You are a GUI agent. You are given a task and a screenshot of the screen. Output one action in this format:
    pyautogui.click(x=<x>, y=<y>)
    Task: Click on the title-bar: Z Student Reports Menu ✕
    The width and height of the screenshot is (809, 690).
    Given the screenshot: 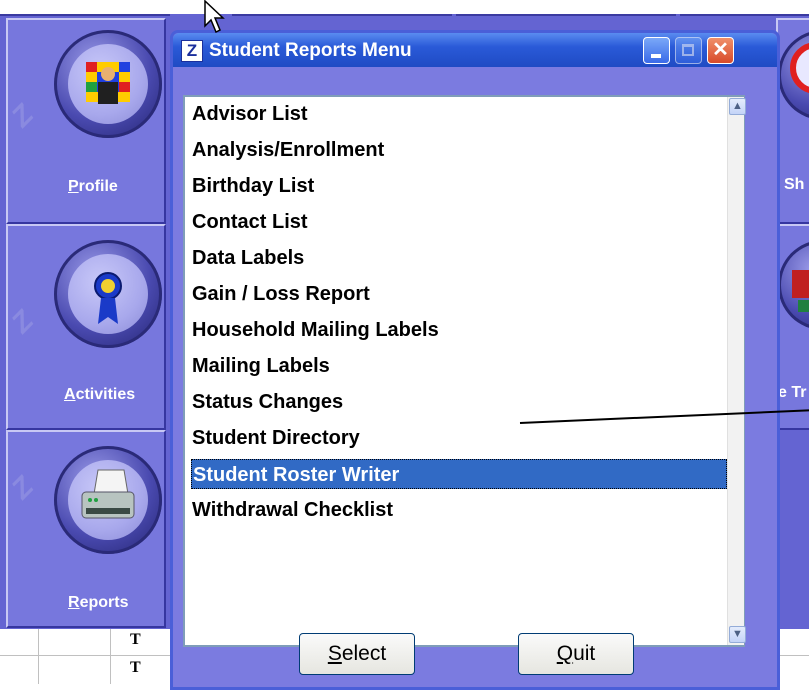 What is the action you would take?
    pyautogui.click(x=475, y=50)
    